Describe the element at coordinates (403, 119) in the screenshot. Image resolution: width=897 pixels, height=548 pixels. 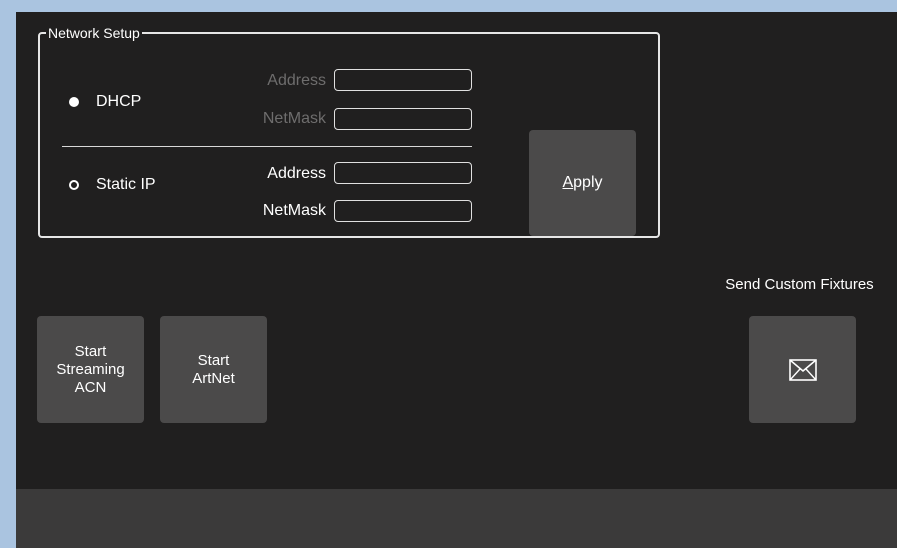
I see `dhcp-netmask-field` at that location.